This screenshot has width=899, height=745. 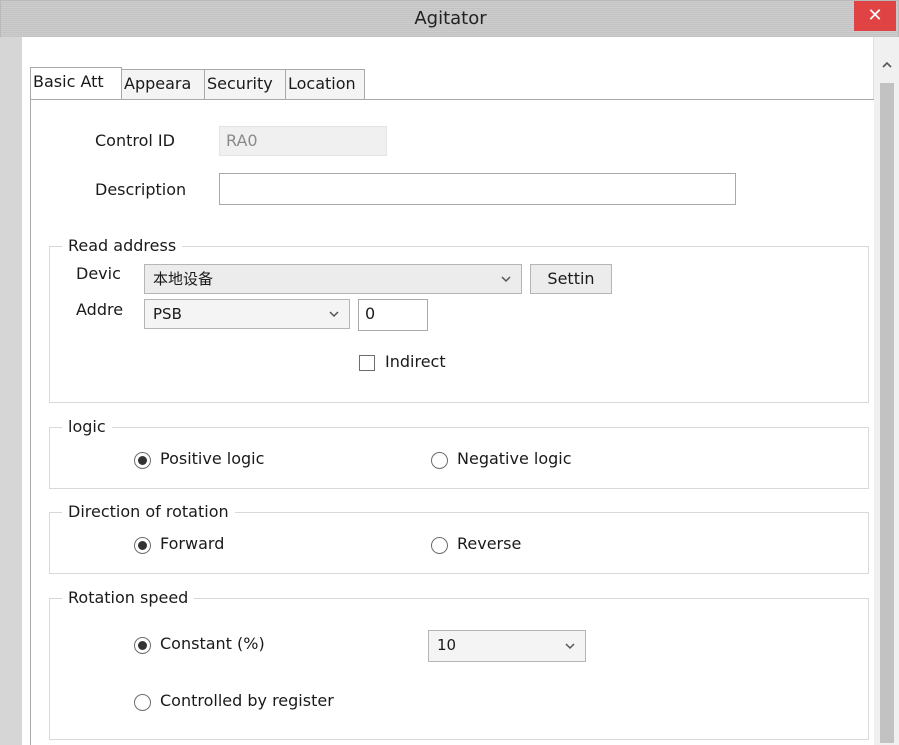 What do you see at coordinates (477, 189) in the screenshot?
I see `description-field` at bounding box center [477, 189].